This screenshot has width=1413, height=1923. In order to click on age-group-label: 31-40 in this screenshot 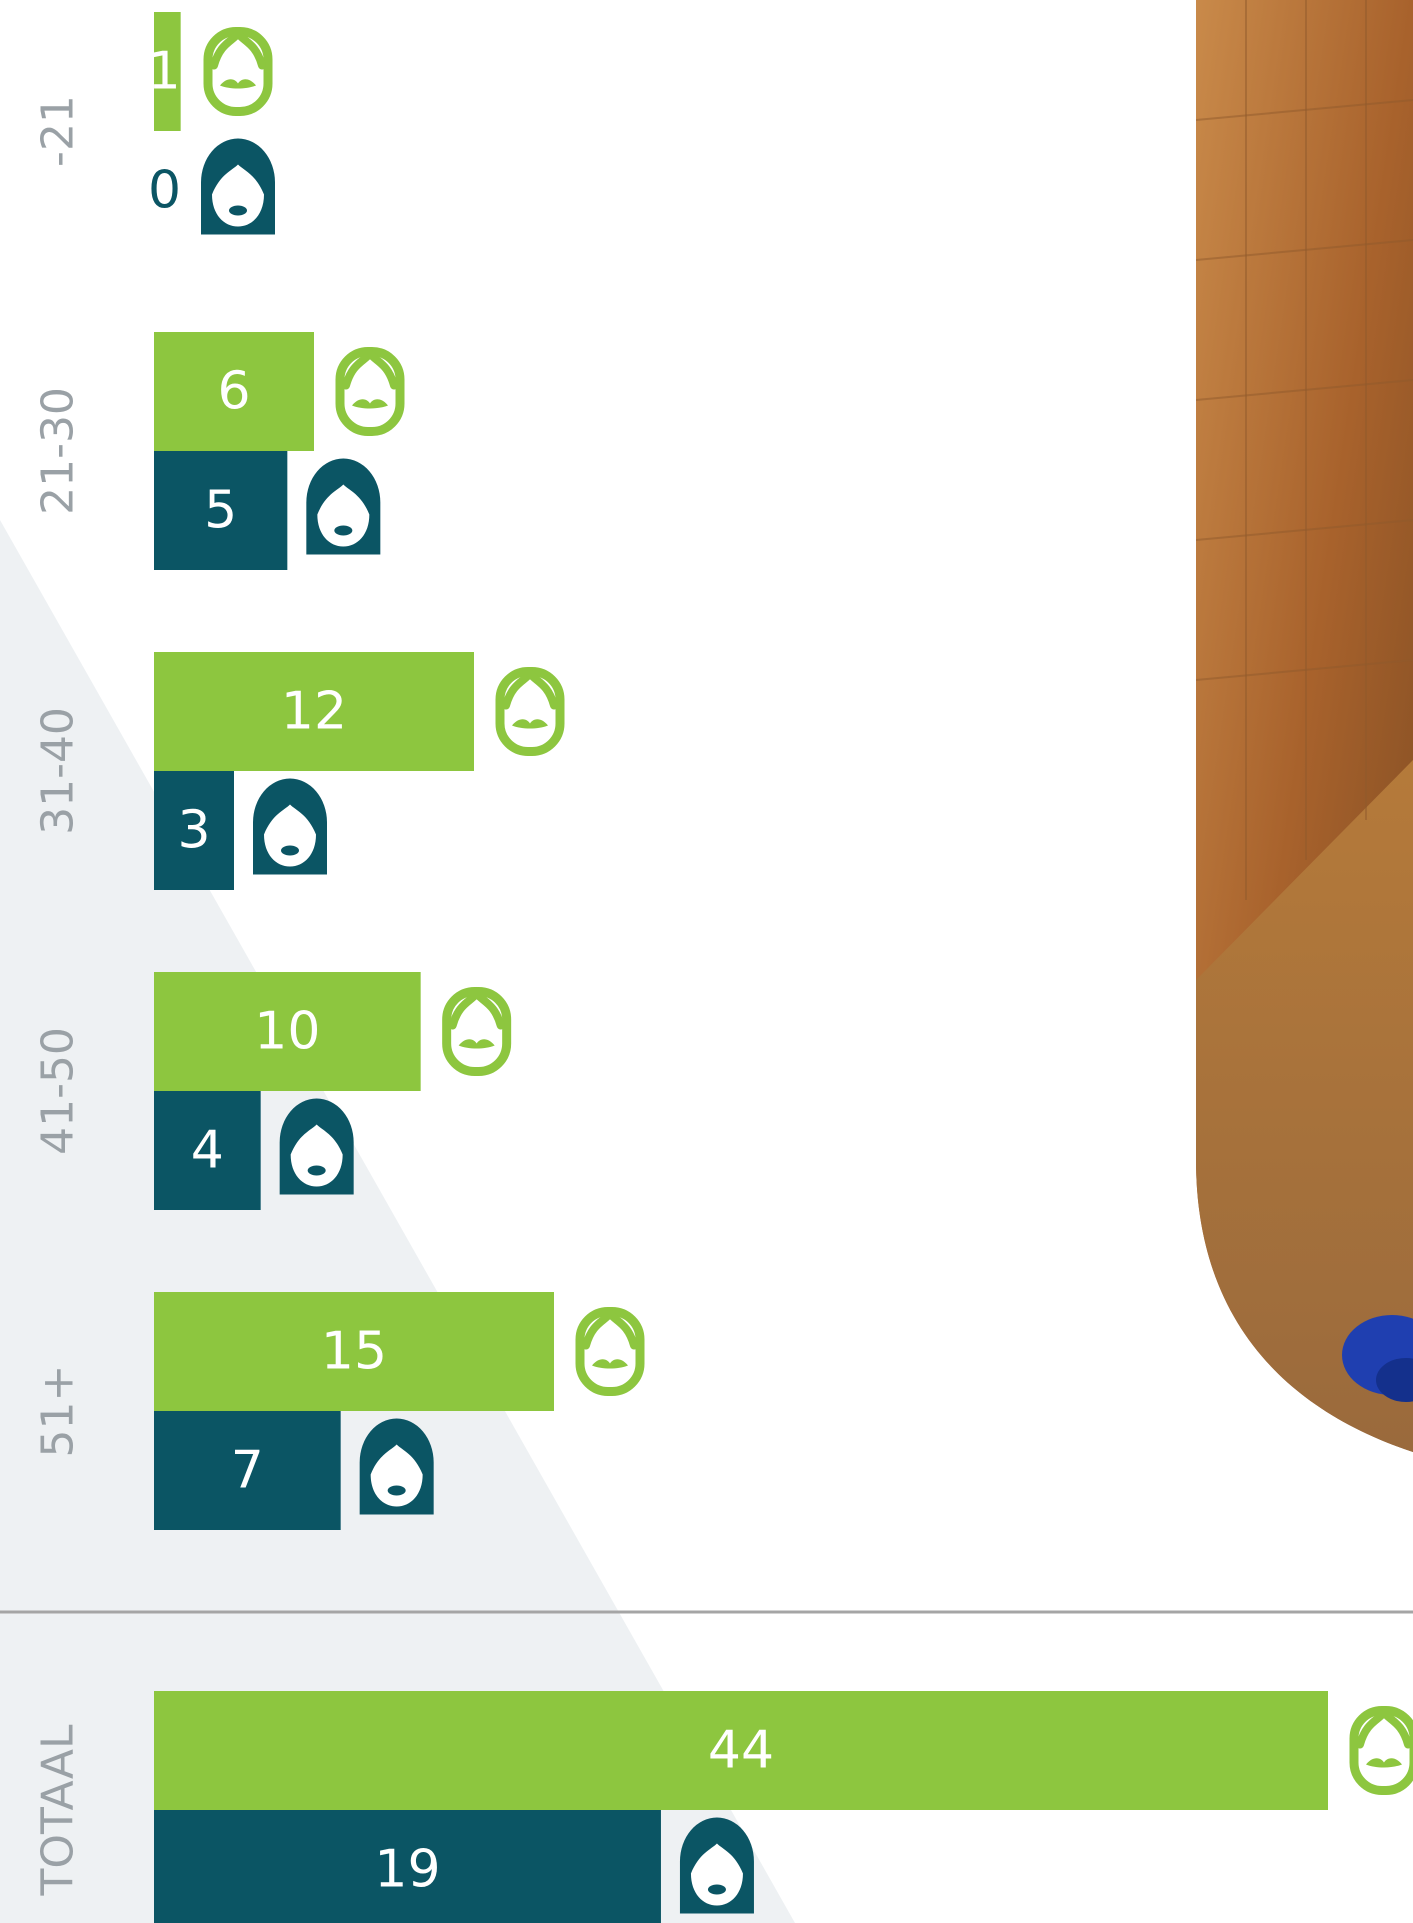, I will do `click(58, 771)`.